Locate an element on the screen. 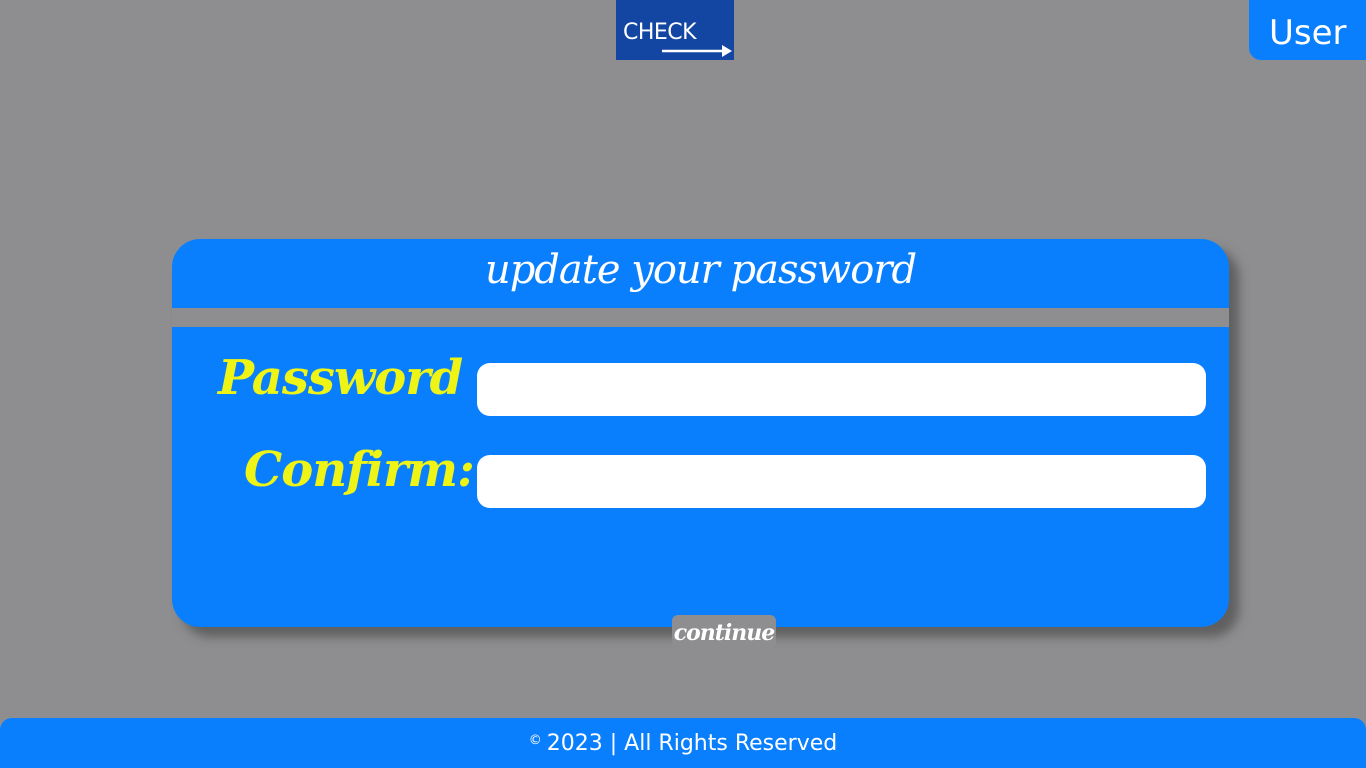 The height and width of the screenshot is (768, 1366). password-label: Password : is located at coordinates (357, 378).